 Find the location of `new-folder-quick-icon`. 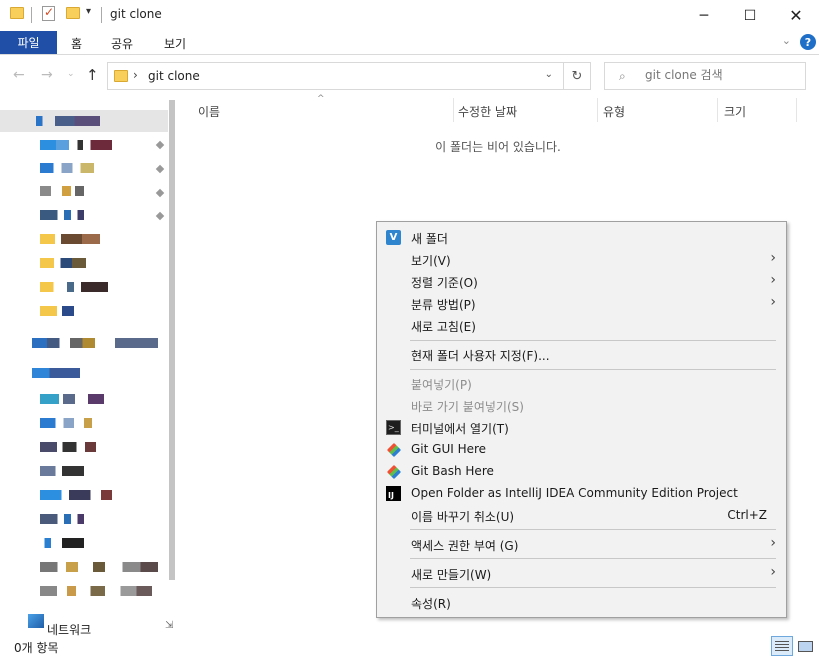

new-folder-quick-icon is located at coordinates (73, 13).